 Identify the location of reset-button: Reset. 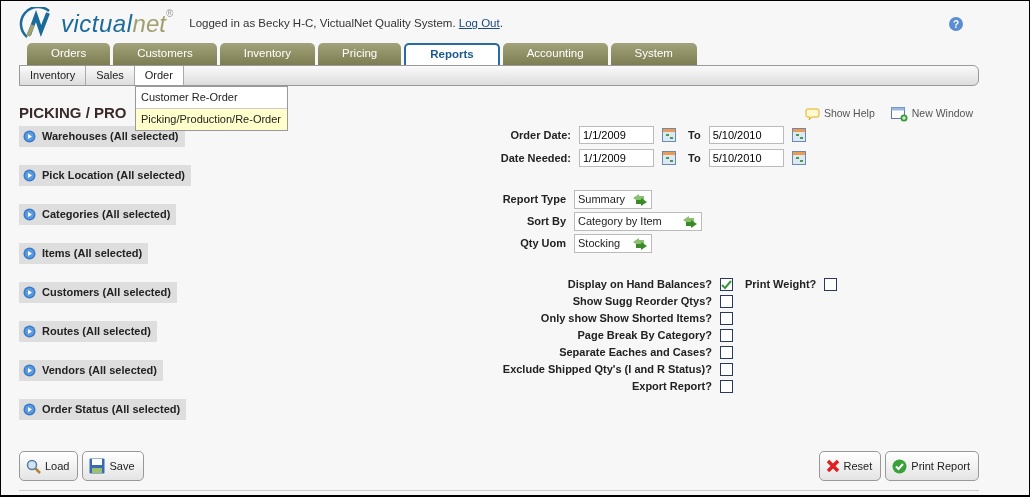
(850, 466).